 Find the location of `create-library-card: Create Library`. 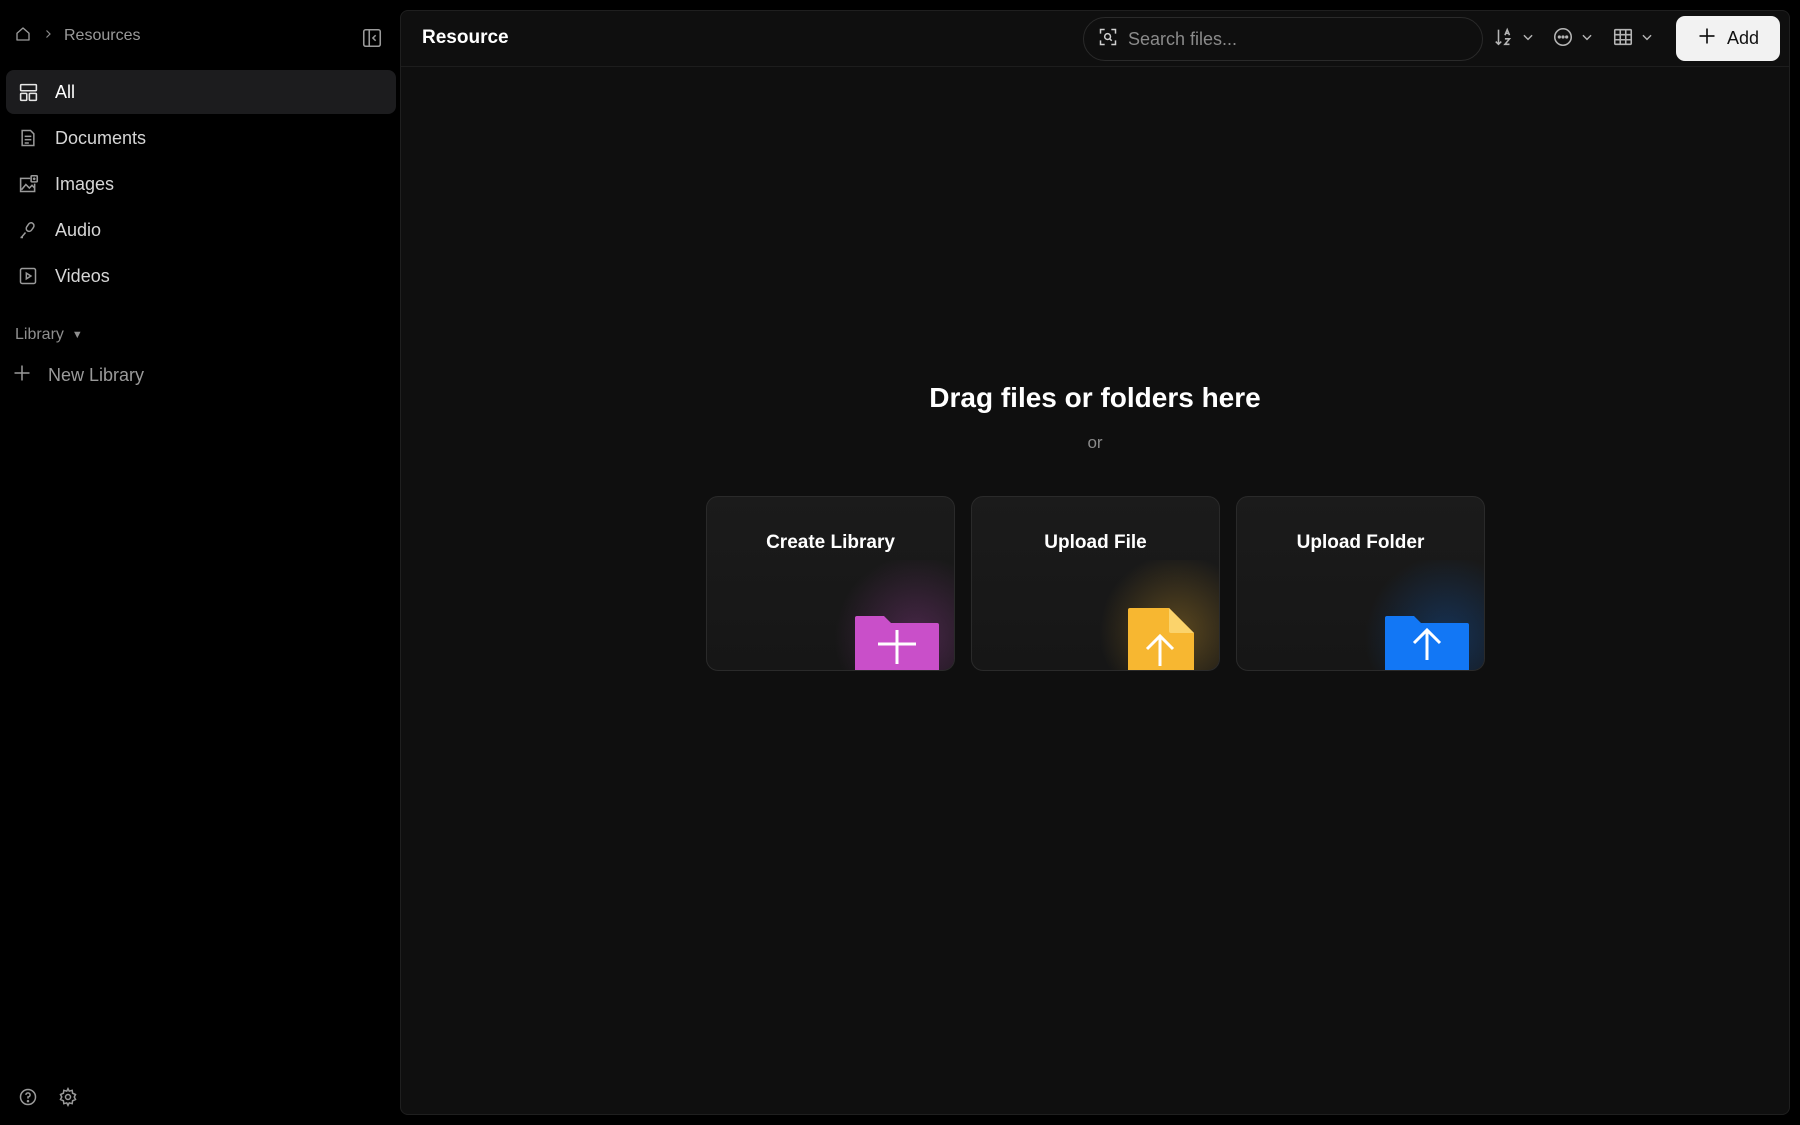

create-library-card: Create Library is located at coordinates (830, 583).